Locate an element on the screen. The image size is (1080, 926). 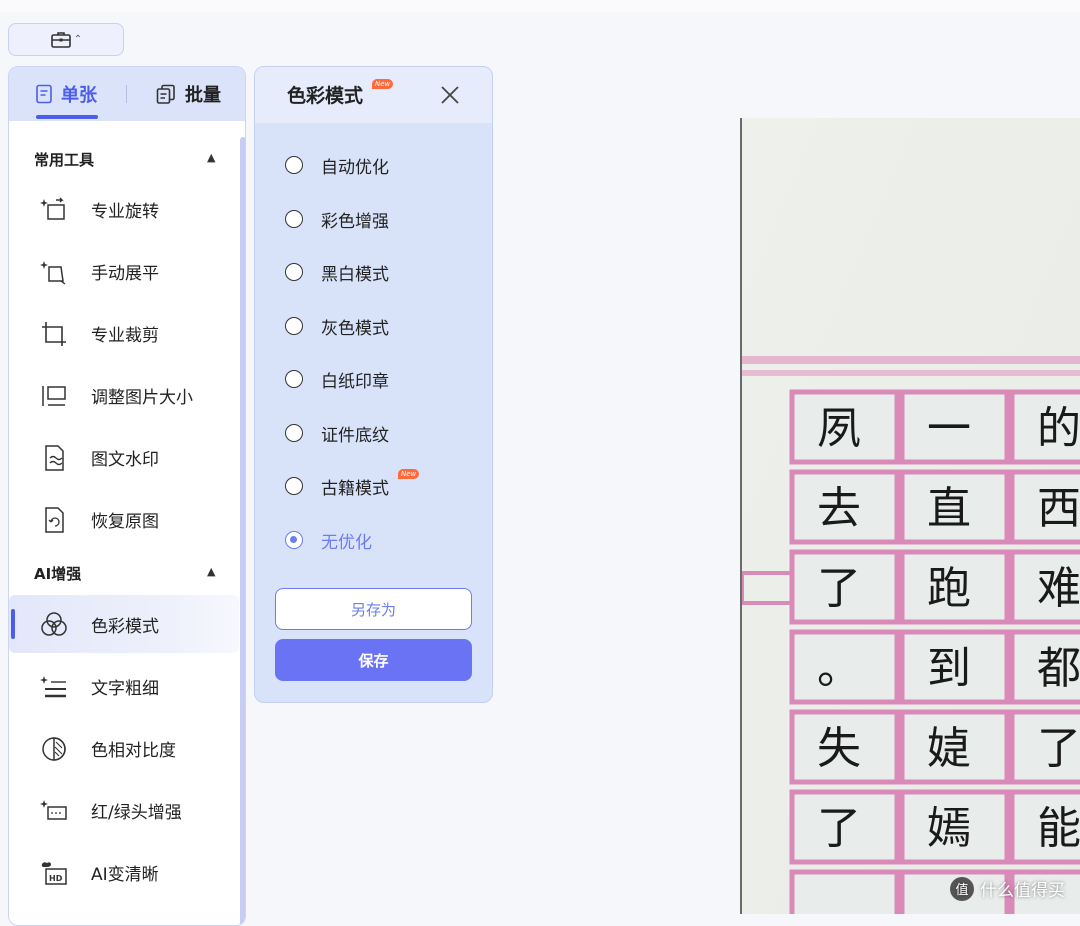
handwritten-char: 难 is located at coordinates (1058, 588).